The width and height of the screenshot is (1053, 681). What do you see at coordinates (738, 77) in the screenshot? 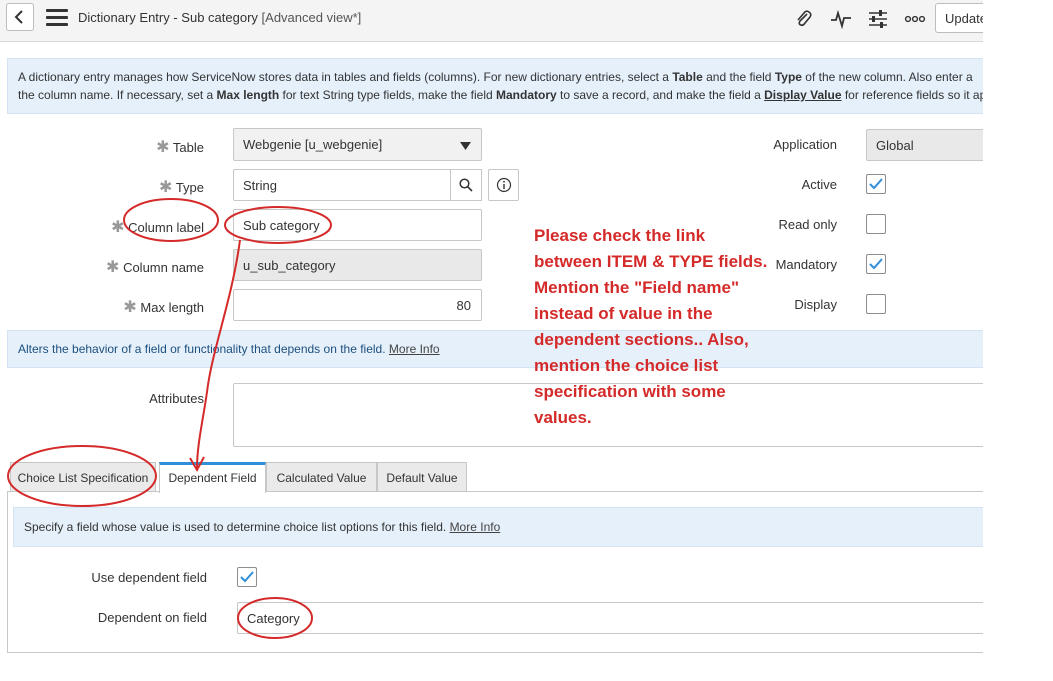
I see `info-text: and the field` at bounding box center [738, 77].